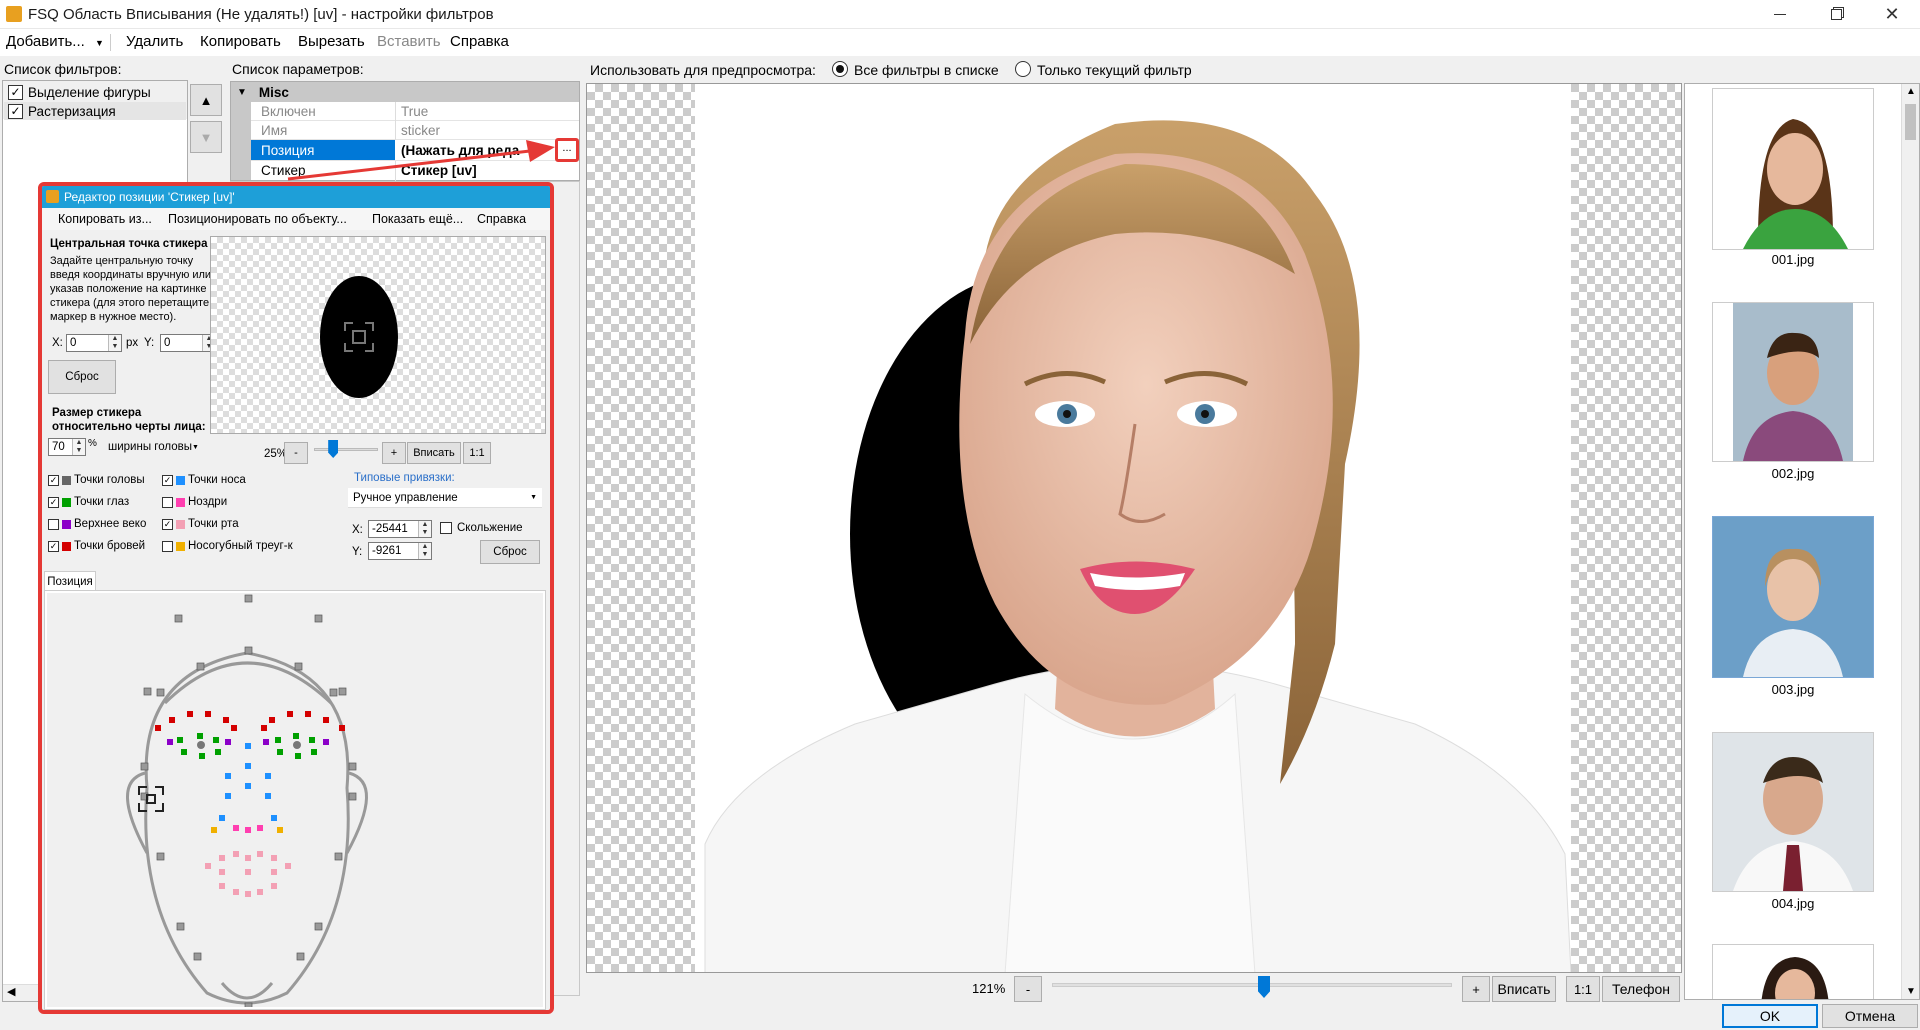 The image size is (1920, 1030). Describe the element at coordinates (273, 92) in the screenshot. I see `category-label: Misc` at that location.